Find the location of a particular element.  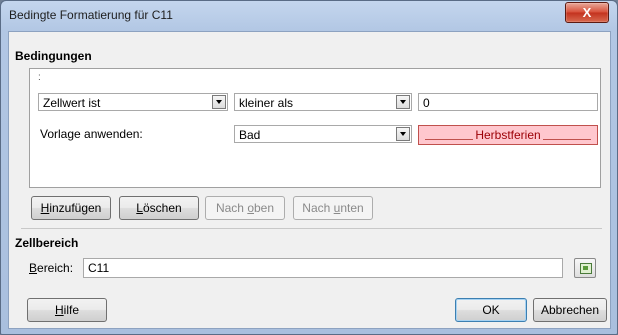

condition-value-field: 0 is located at coordinates (508, 102).